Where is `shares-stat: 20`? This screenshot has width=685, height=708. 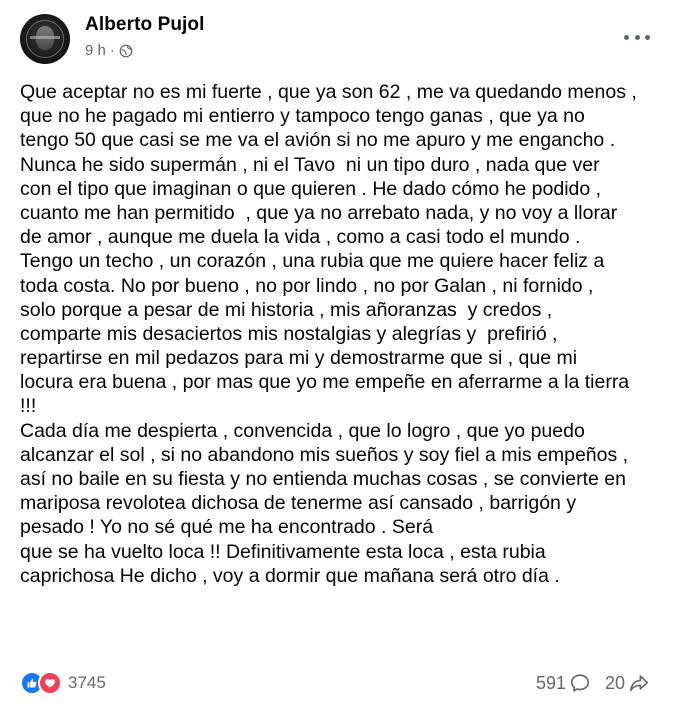 shares-stat: 20 is located at coordinates (627, 683).